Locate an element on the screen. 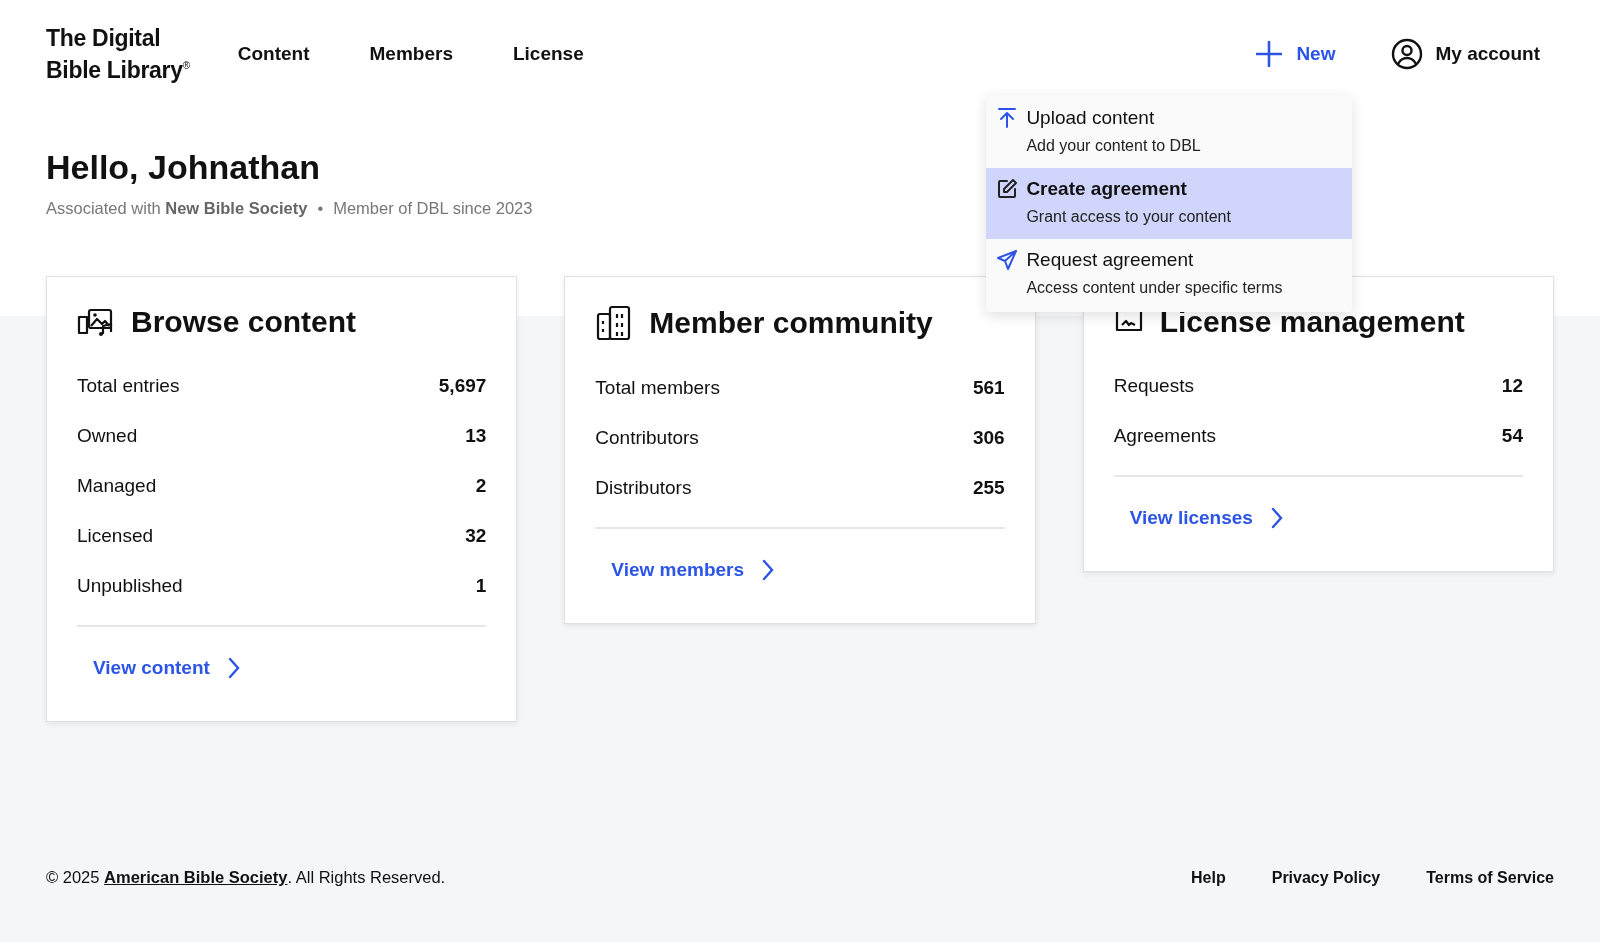 This screenshot has width=1600, height=942. user-icon is located at coordinates (1407, 54).